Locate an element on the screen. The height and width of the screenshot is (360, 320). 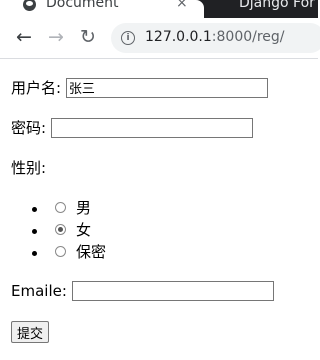
email-row: Emaile: is located at coordinates (142, 291).